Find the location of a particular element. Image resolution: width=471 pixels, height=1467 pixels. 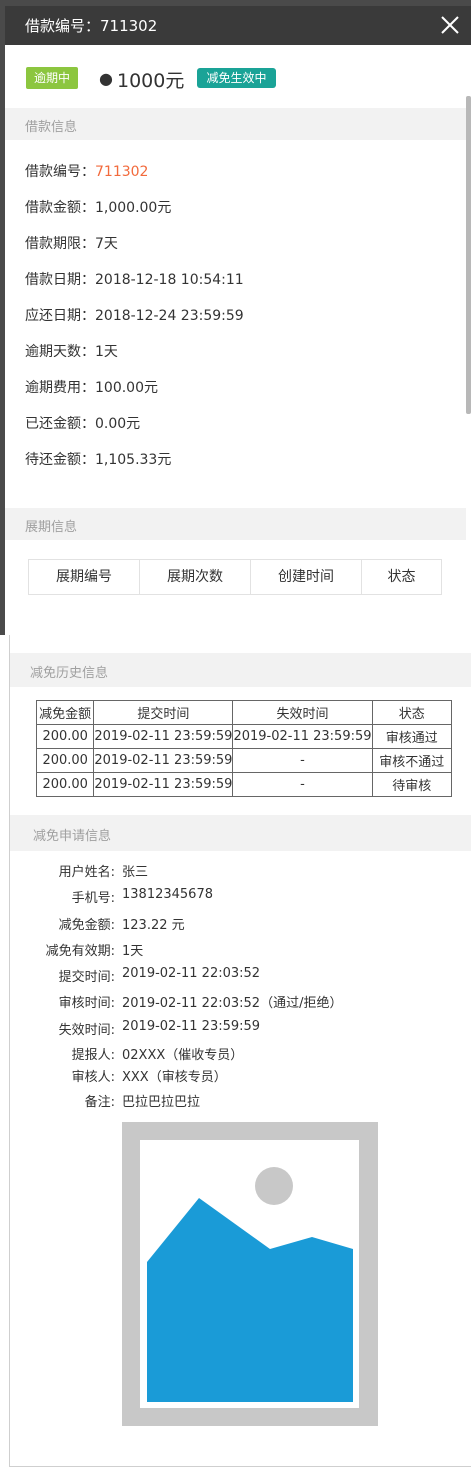

table-header-row: 减免金额 提交时间 失效时间 状态 is located at coordinates (244, 712).